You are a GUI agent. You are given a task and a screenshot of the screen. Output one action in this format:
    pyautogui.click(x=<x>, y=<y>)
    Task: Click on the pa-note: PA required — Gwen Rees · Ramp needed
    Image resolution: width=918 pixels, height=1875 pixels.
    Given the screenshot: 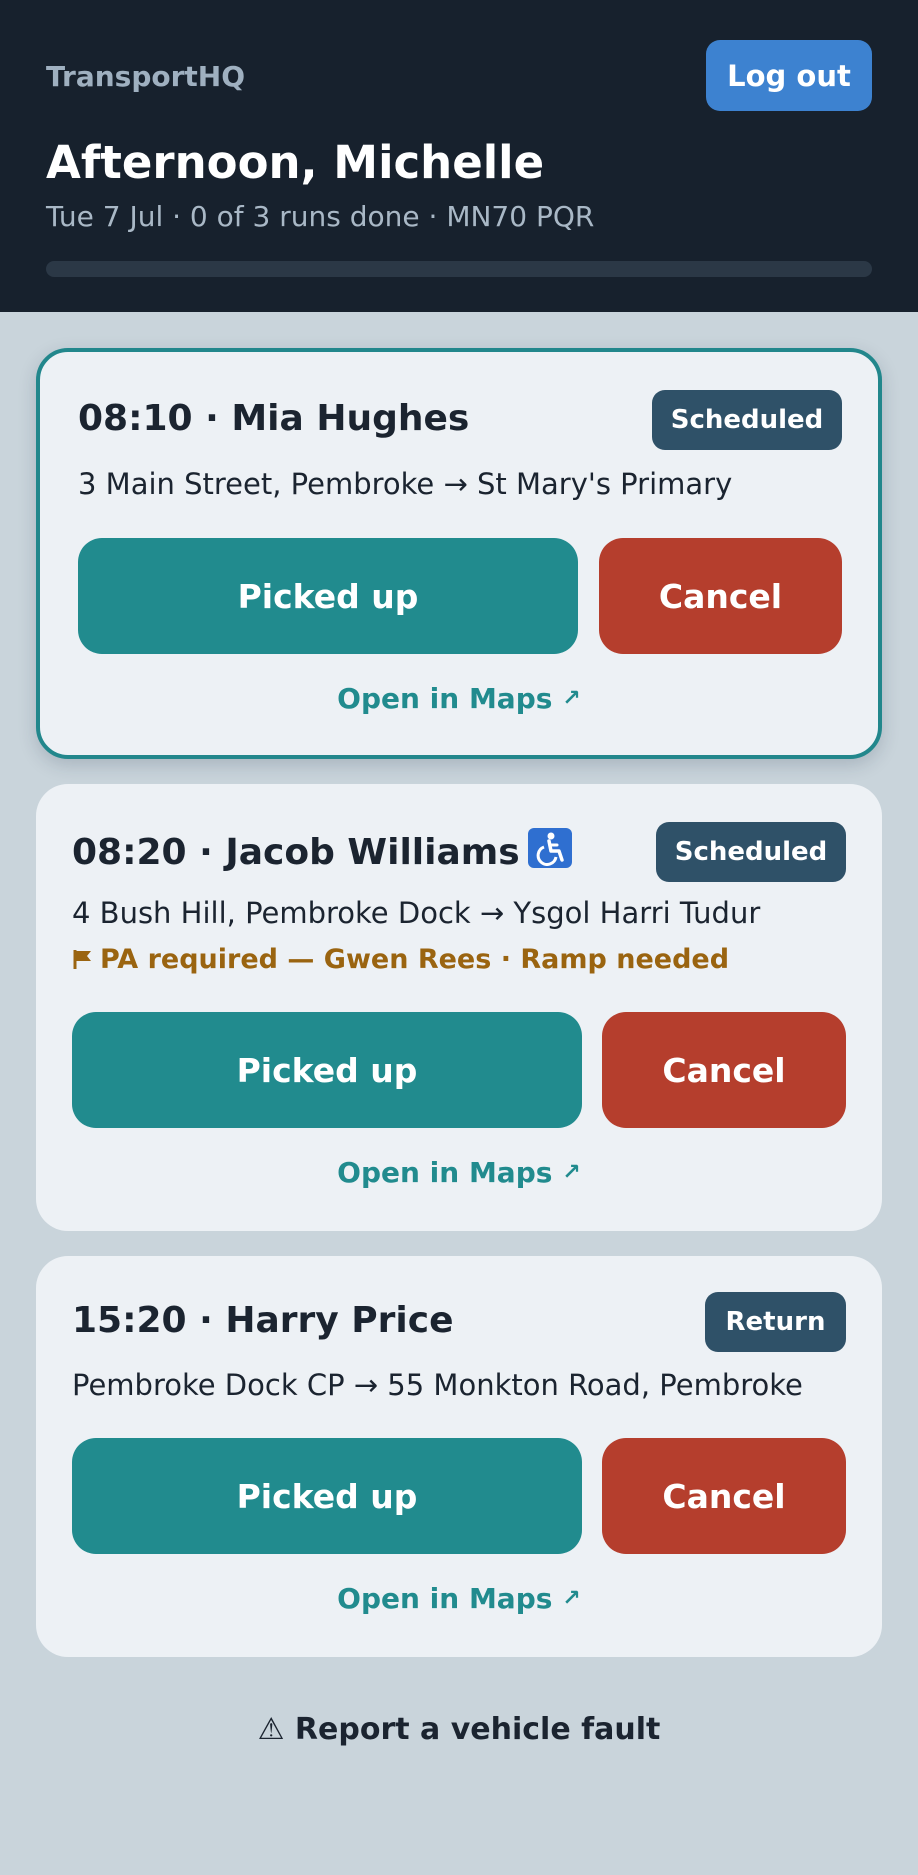 What is the action you would take?
    pyautogui.click(x=400, y=959)
    